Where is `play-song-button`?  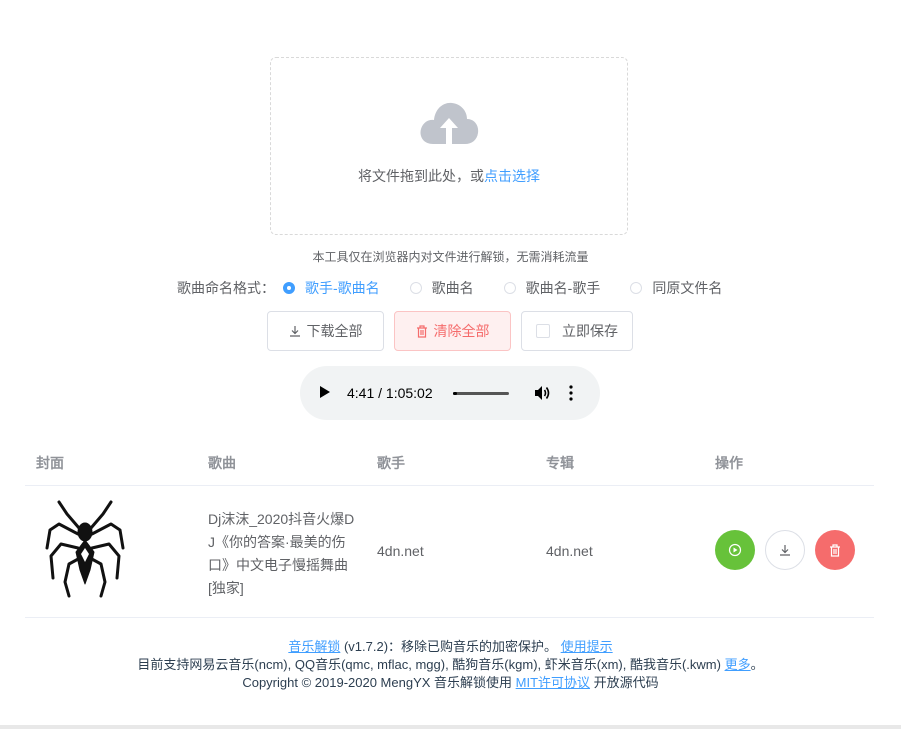
play-song-button is located at coordinates (735, 550).